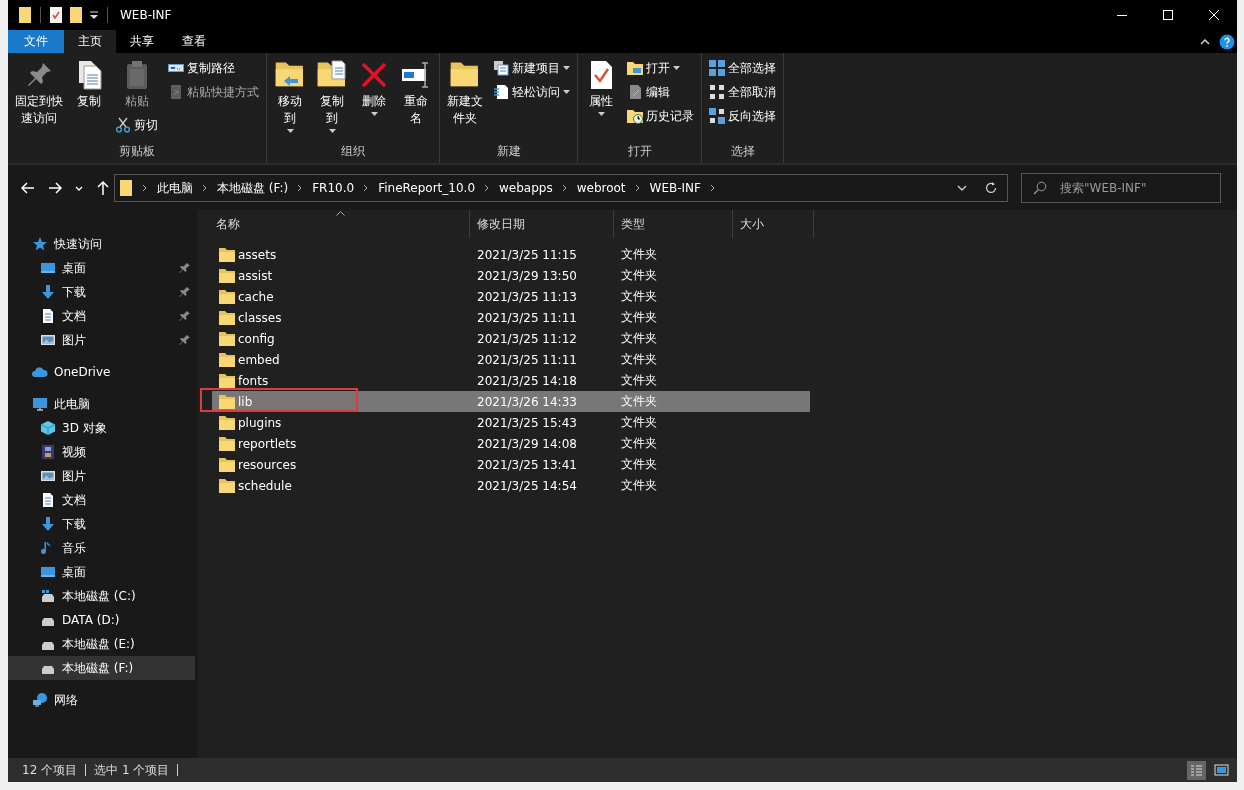 This screenshot has height=790, width=1244. What do you see at coordinates (146, 15) in the screenshot?
I see `window-title: WEB-INF` at bounding box center [146, 15].